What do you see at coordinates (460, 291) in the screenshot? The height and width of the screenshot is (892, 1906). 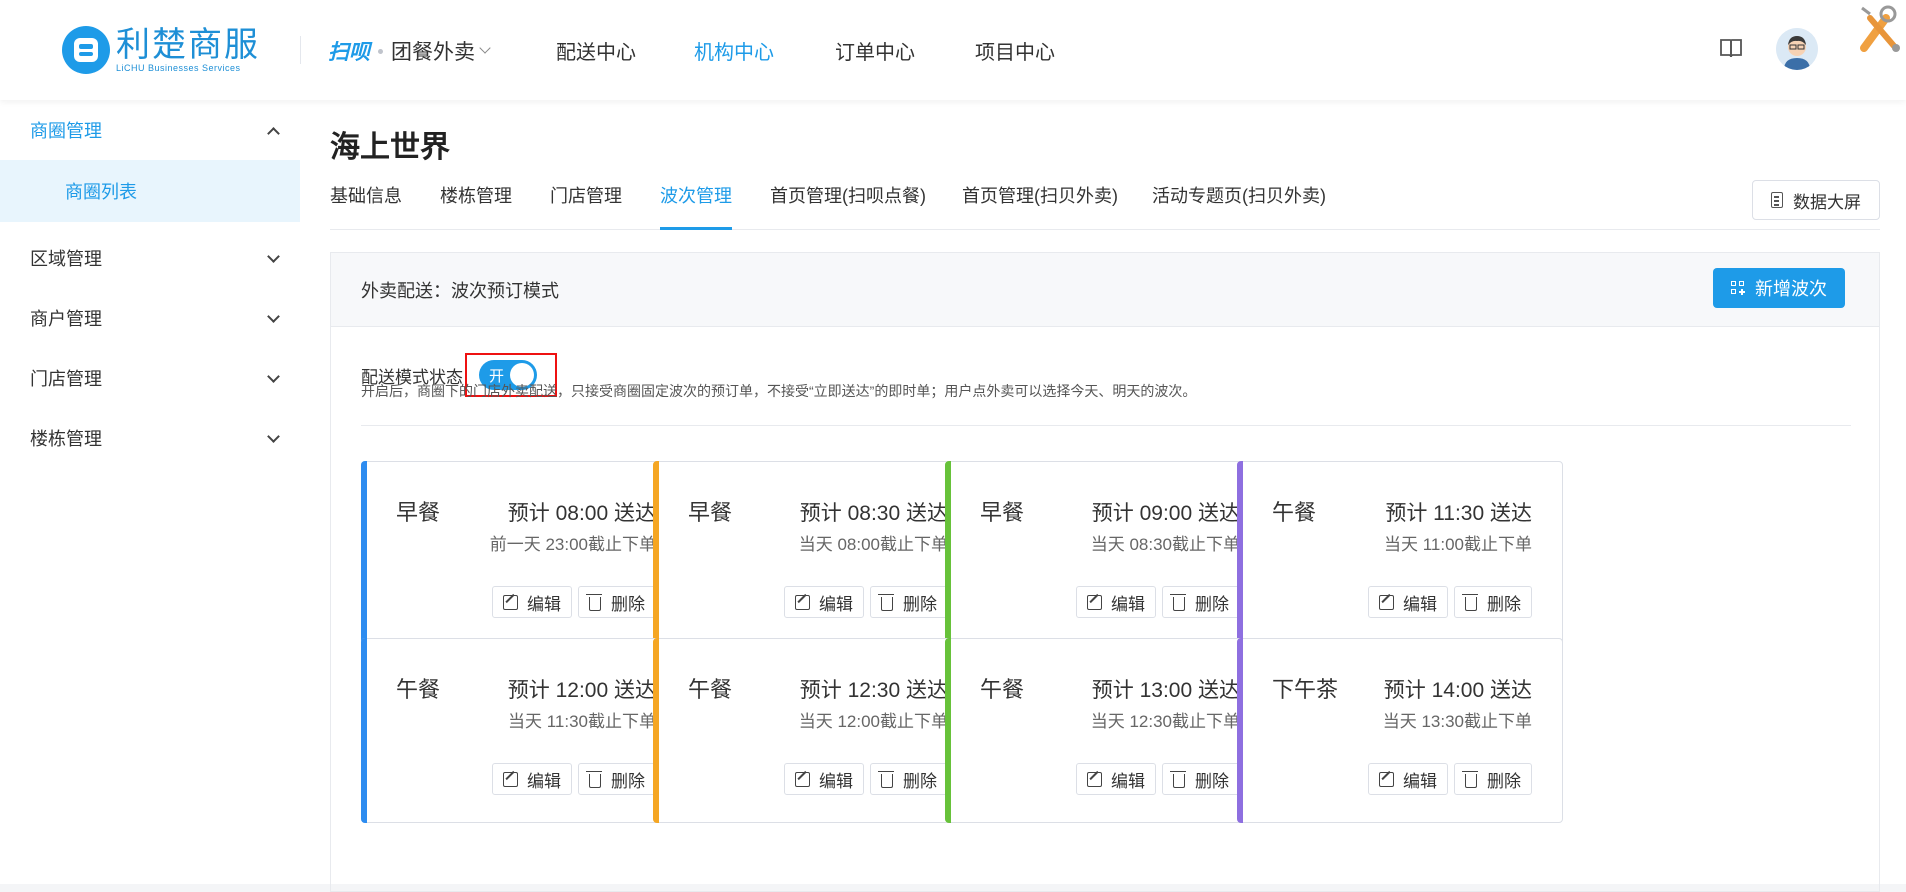 I see `panel-title: 外卖配送：波次预订模式` at bounding box center [460, 291].